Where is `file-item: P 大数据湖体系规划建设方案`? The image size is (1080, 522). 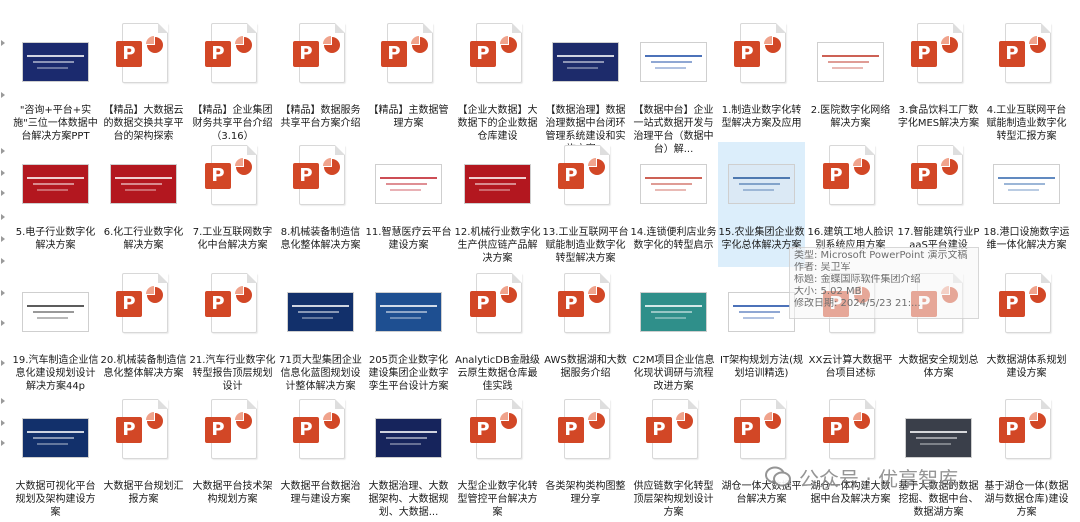
file-item: P 大数据湖体系规划建设方案 is located at coordinates (1026, 332).